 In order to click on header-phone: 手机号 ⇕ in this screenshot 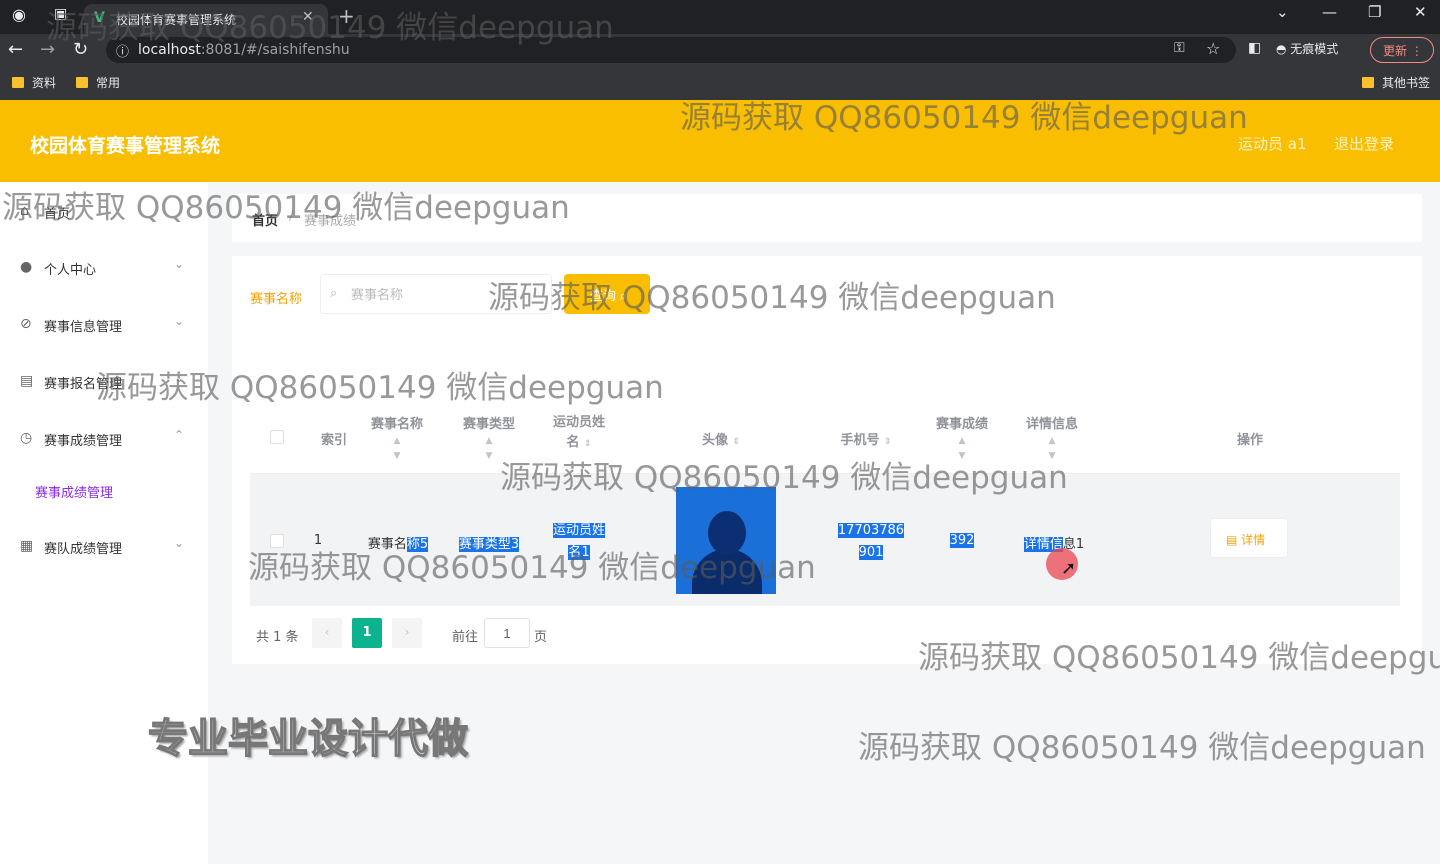, I will do `click(866, 438)`.